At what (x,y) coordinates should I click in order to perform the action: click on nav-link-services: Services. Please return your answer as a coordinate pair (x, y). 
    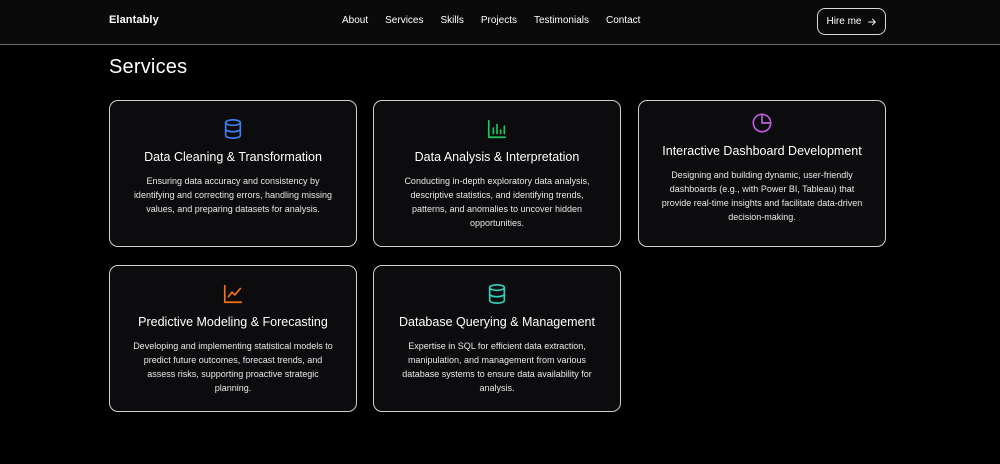
    Looking at the image, I should click on (404, 20).